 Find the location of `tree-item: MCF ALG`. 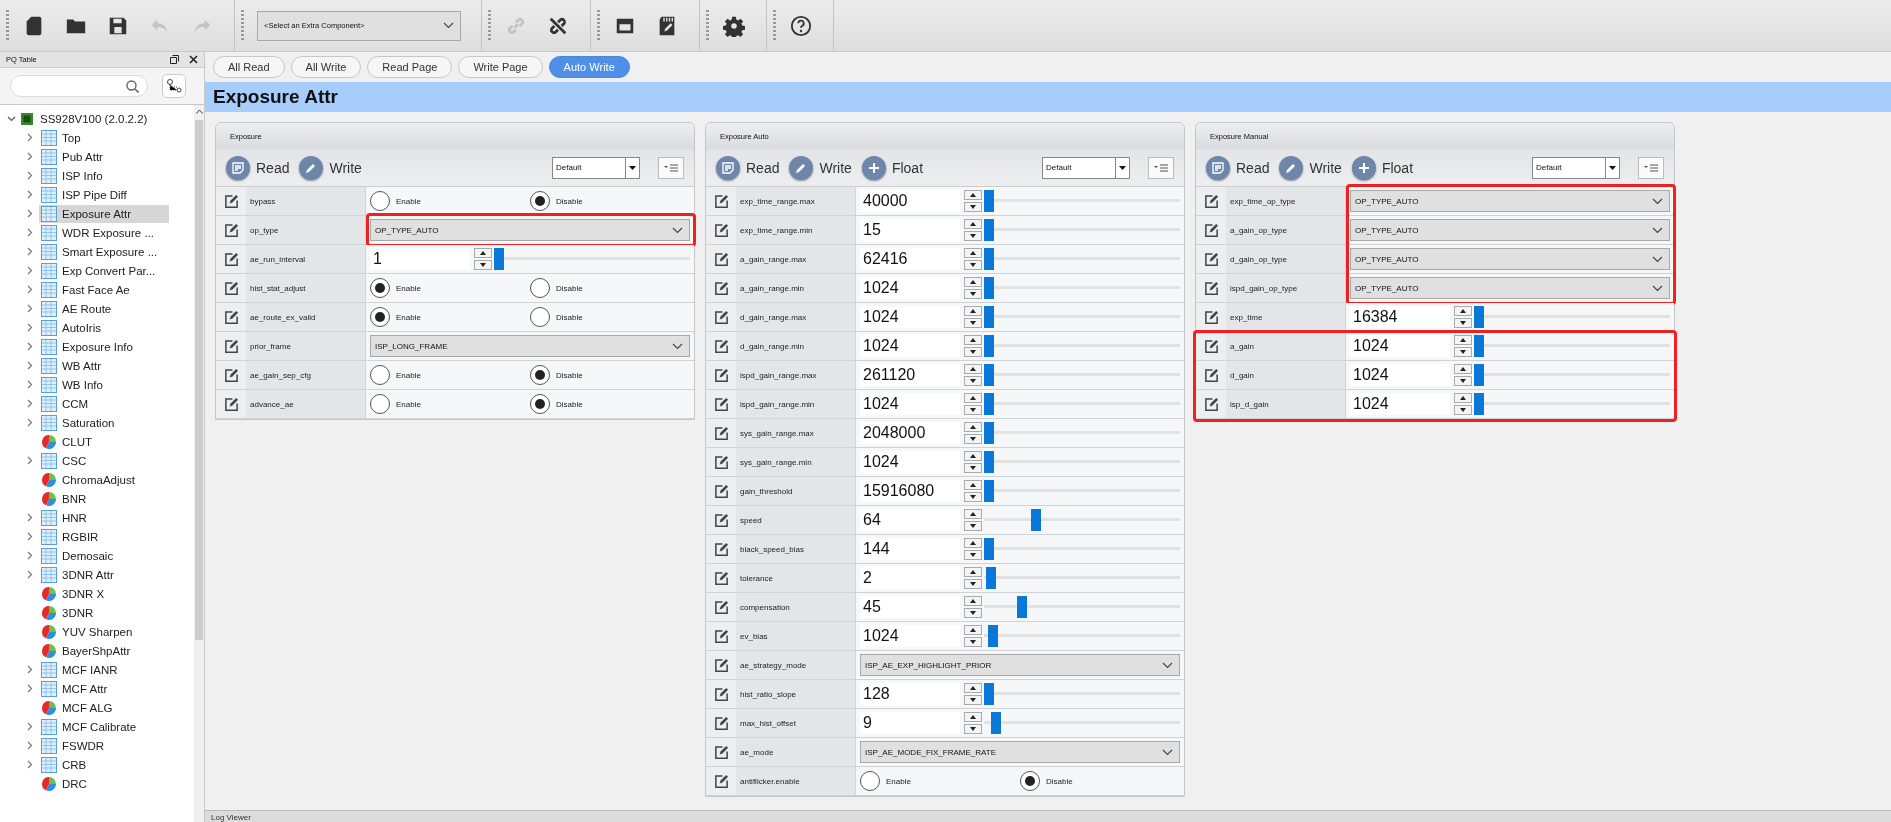

tree-item: MCF ALG is located at coordinates (104, 707).